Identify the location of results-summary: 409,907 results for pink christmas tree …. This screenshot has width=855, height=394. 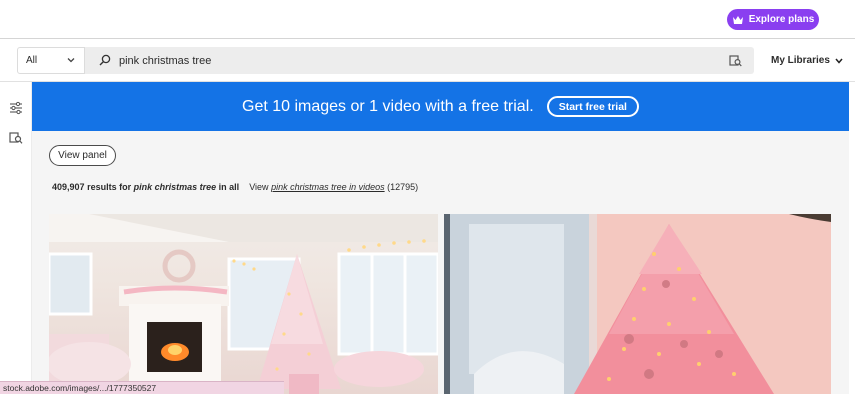
(235, 187).